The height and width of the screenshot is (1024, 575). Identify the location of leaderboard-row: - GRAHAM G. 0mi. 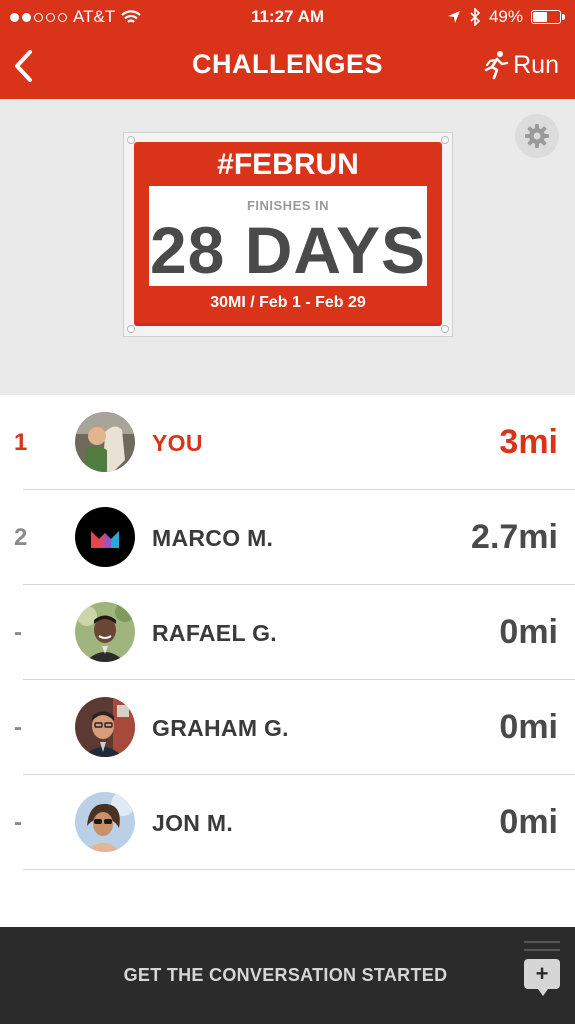
(287, 727).